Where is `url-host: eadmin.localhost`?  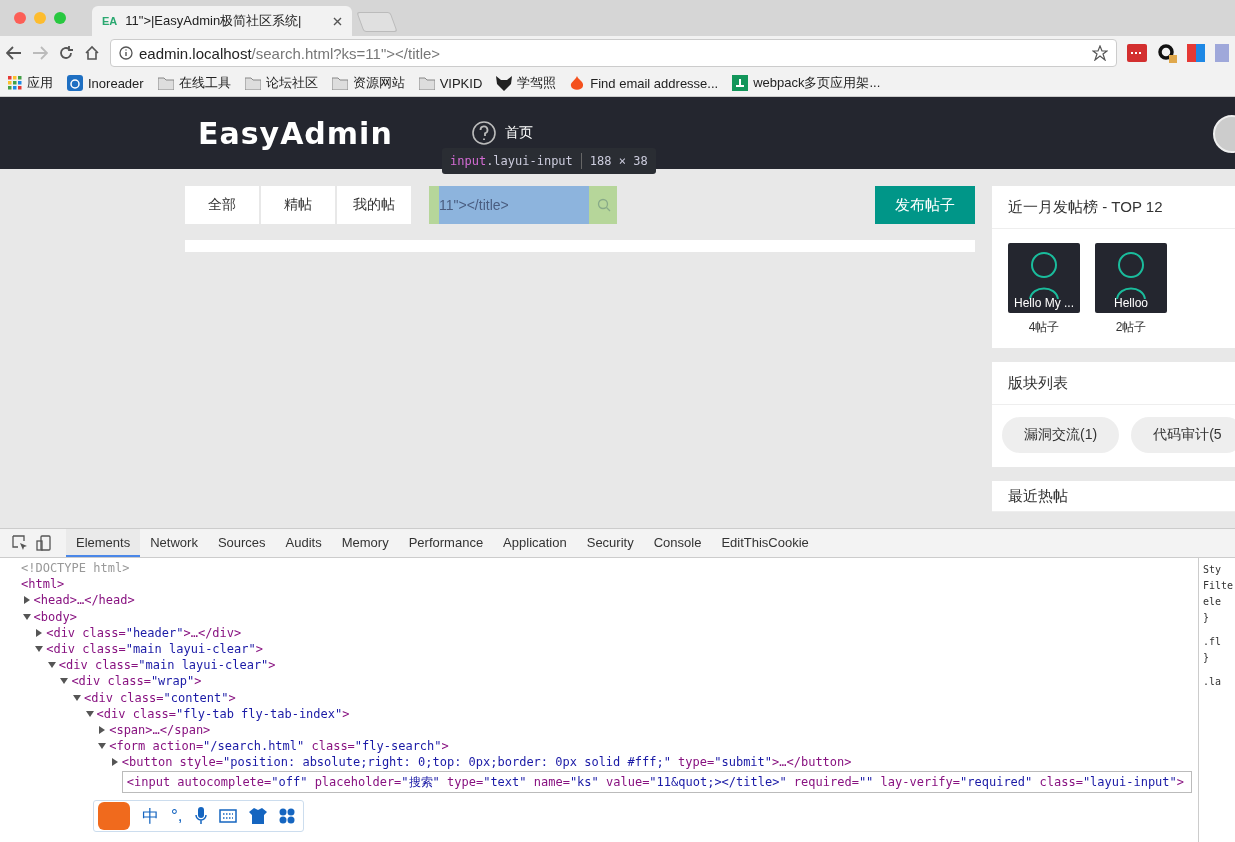 url-host: eadmin.localhost is located at coordinates (195, 53).